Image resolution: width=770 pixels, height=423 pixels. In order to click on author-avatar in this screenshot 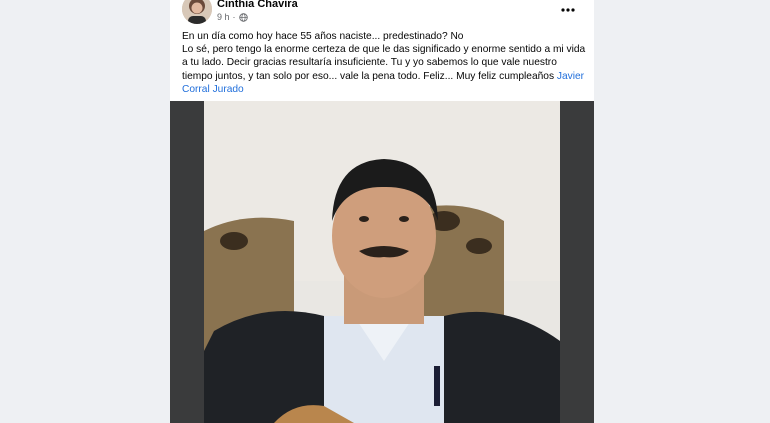, I will do `click(197, 12)`.